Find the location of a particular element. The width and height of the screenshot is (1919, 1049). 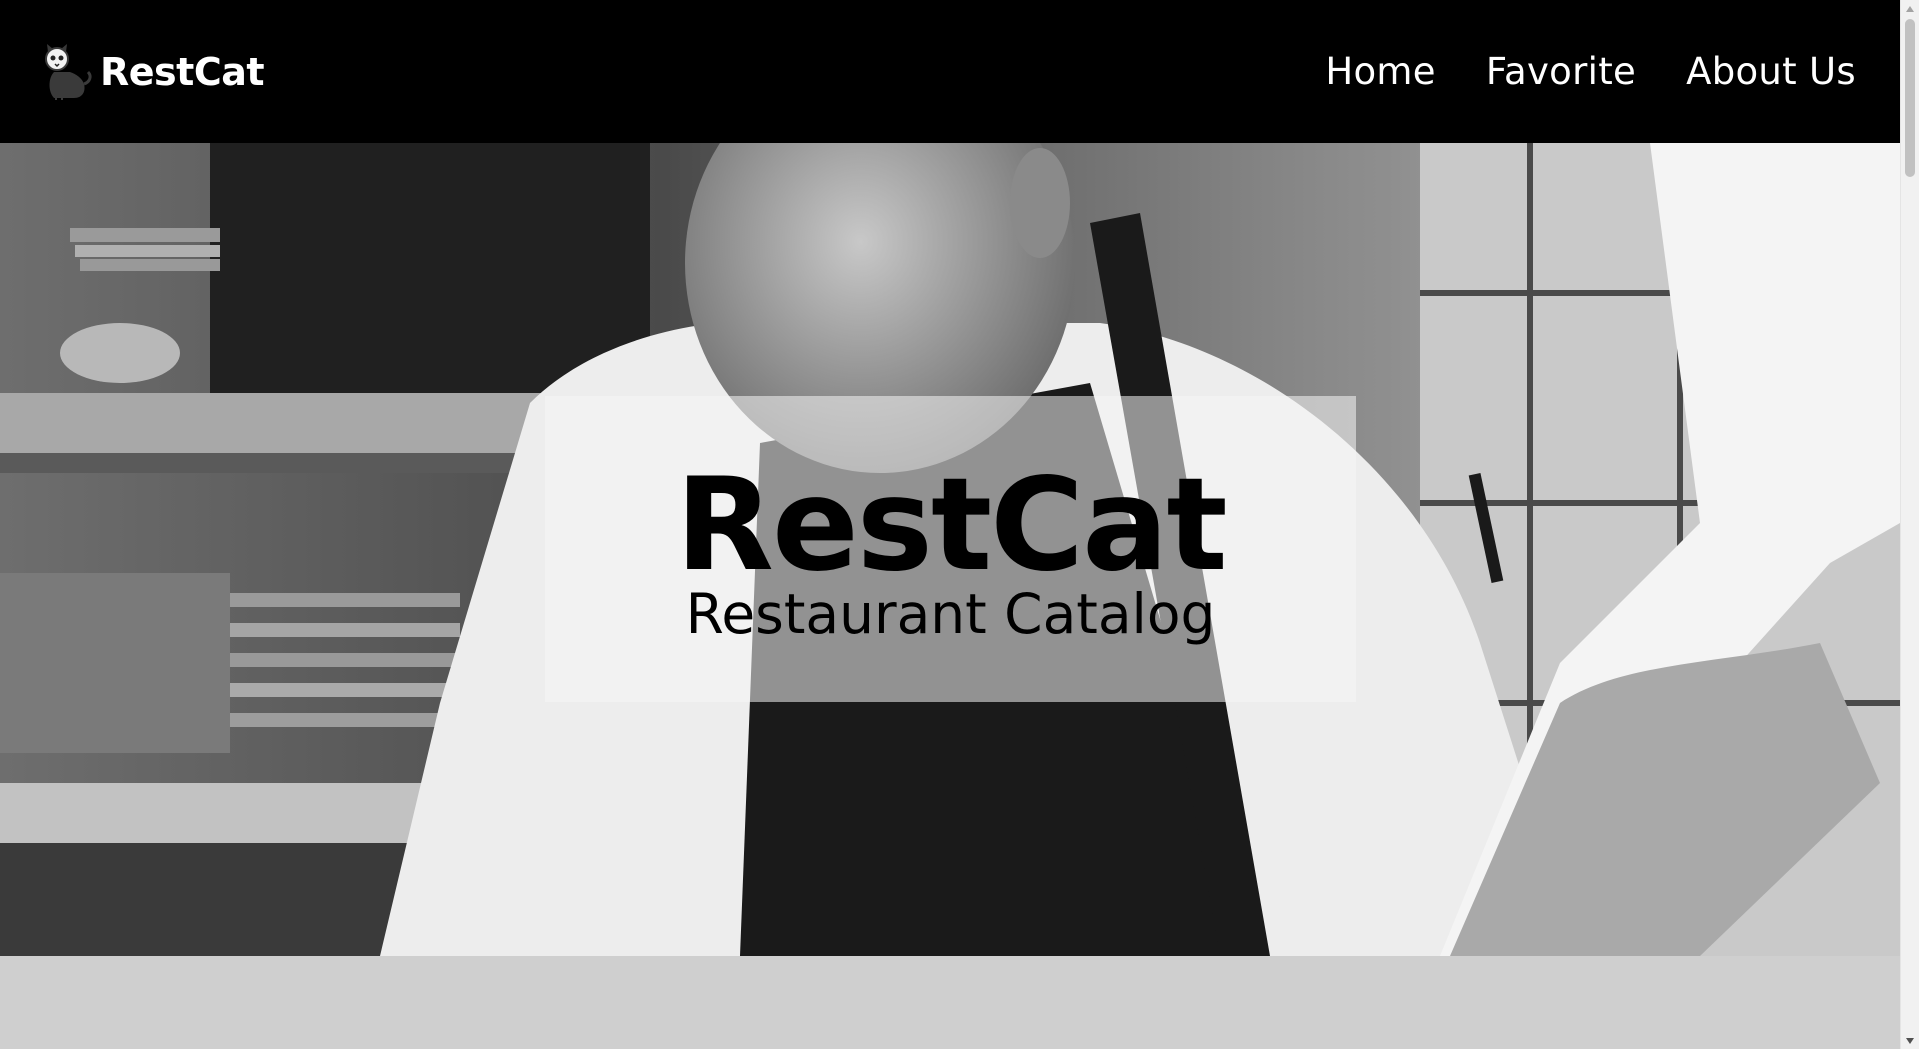

nav-about-us-link: About Us is located at coordinates (1771, 71).